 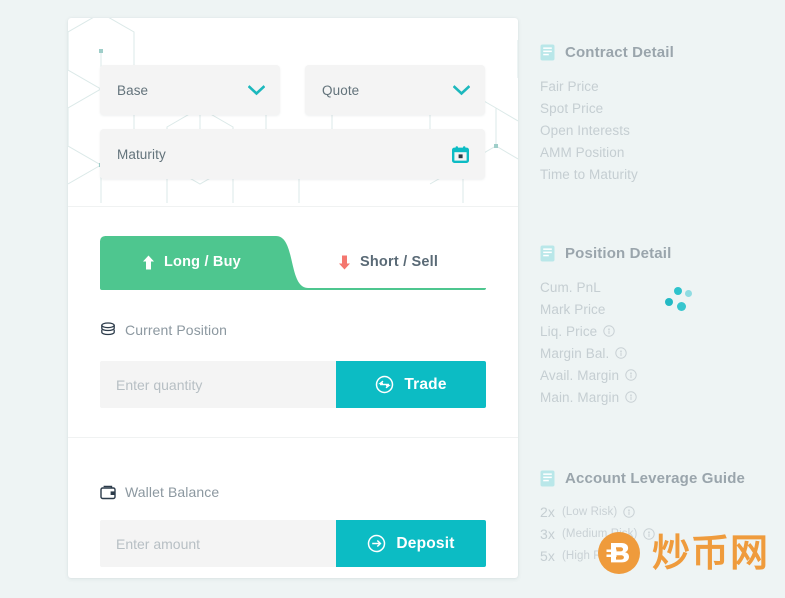 I want to click on site-watermark: 炒币网, so click(x=683, y=553).